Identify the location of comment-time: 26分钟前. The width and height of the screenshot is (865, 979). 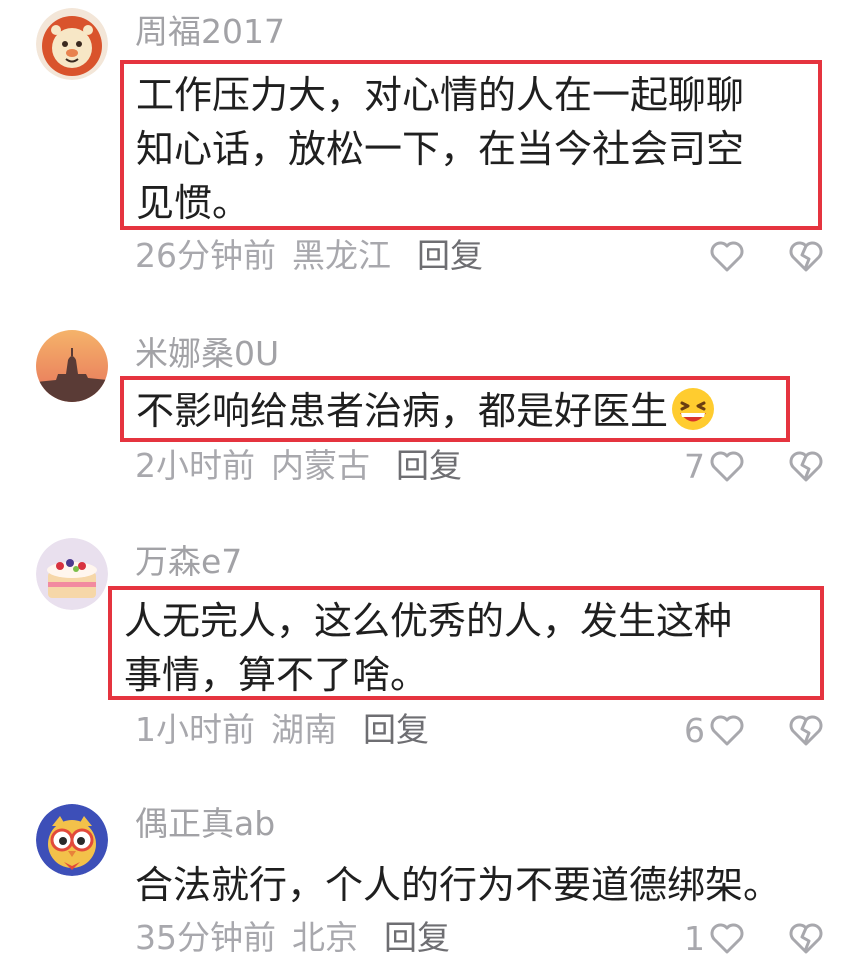
(205, 255).